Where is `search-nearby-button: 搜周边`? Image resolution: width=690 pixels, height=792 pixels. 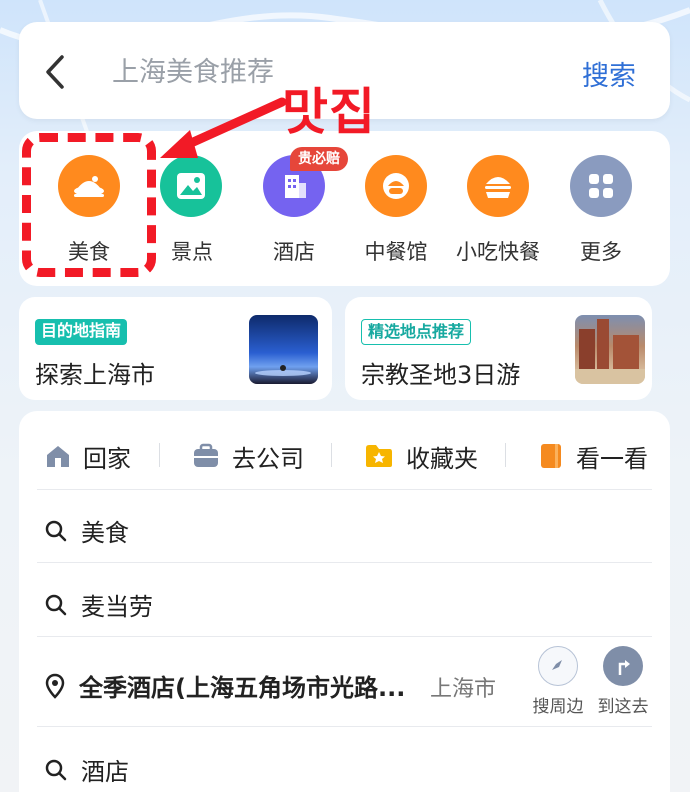 search-nearby-button: 搜周边 is located at coordinates (558, 681).